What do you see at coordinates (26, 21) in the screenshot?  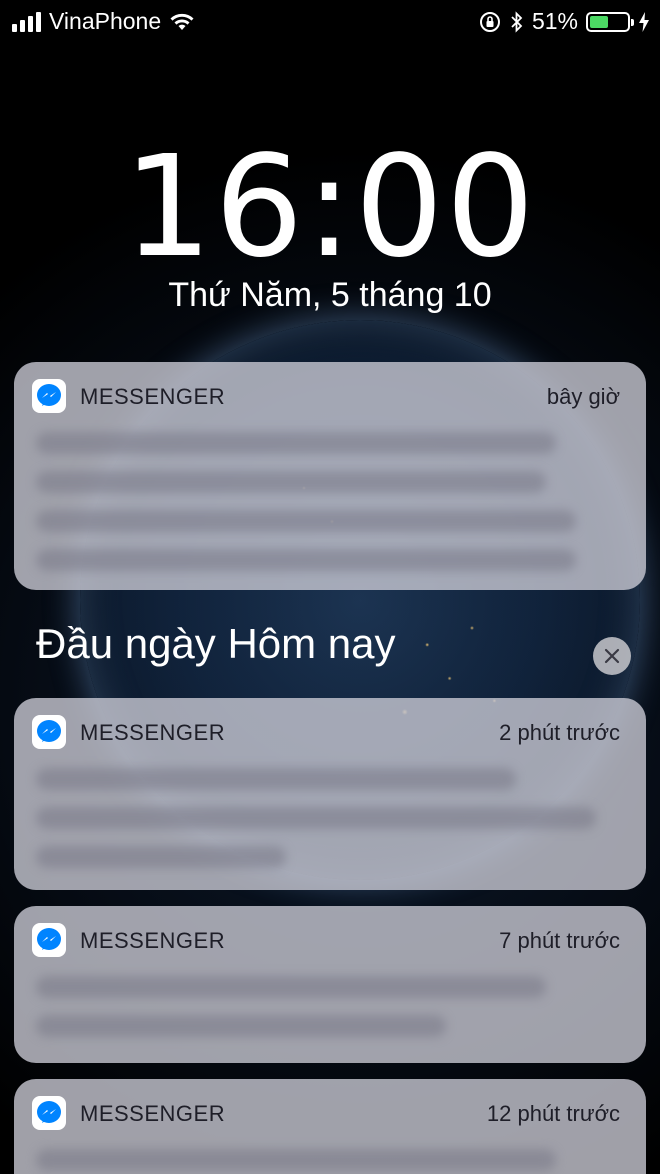 I see `signal-bars-icon` at bounding box center [26, 21].